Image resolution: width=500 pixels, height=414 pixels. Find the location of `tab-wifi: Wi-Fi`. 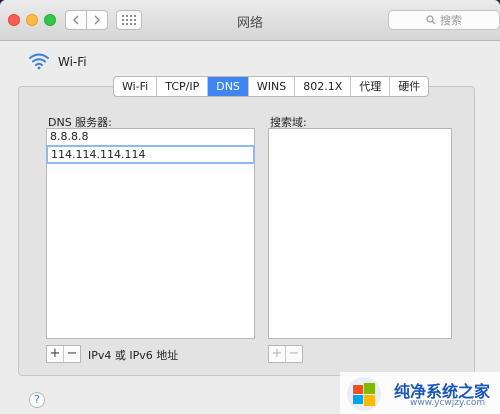

tab-wifi: Wi-Fi is located at coordinates (136, 86).